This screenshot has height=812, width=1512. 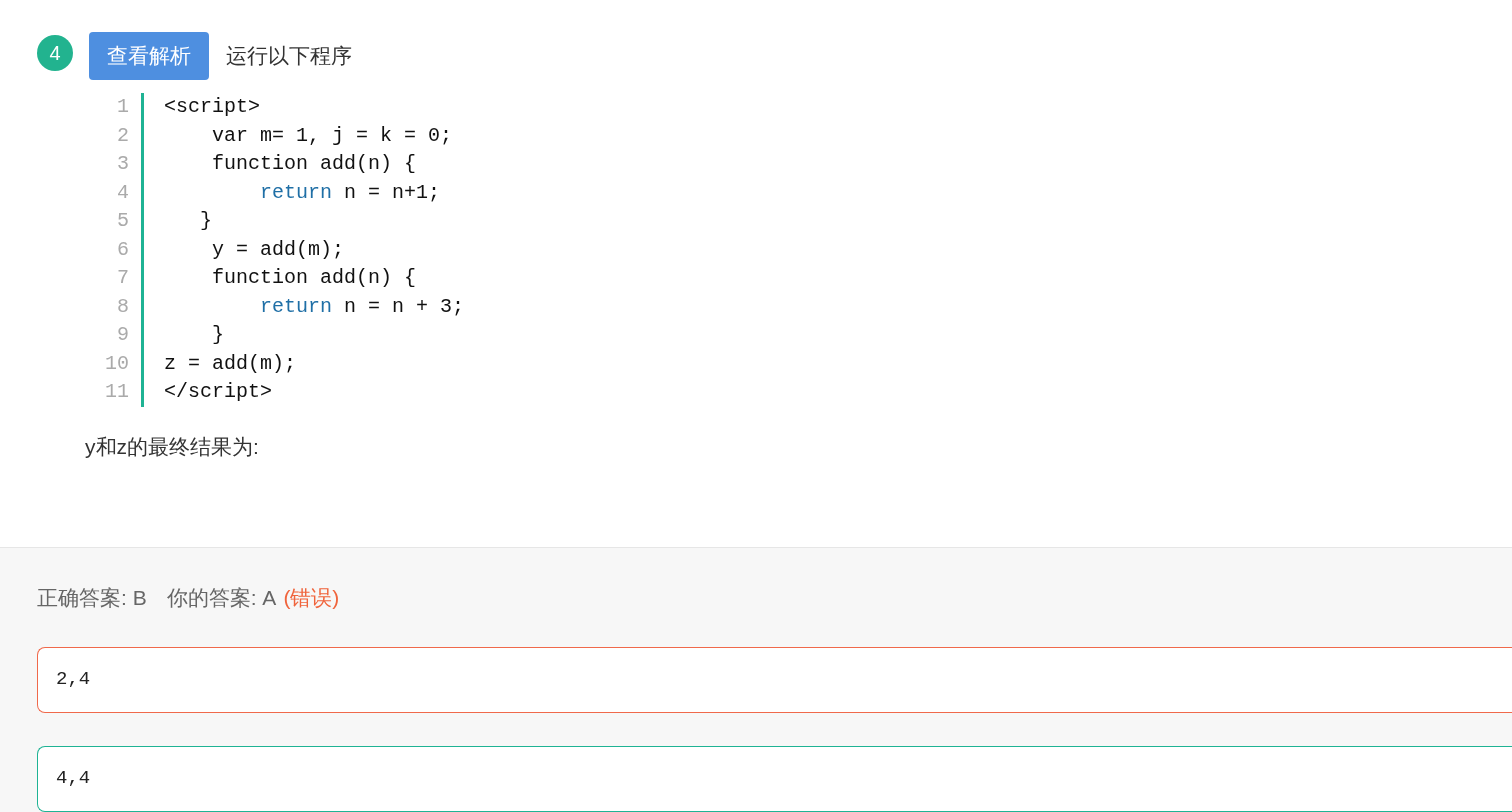 What do you see at coordinates (117, 391) in the screenshot?
I see `line-number: 11` at bounding box center [117, 391].